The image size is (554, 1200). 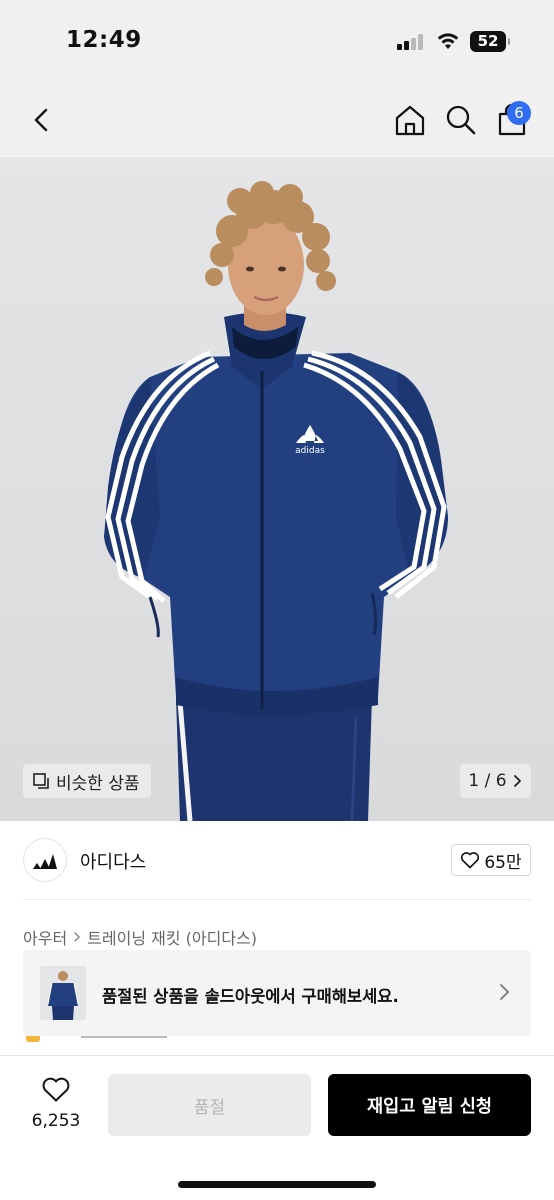 I want to click on breadcrumb-category: 아우터, so click(x=45, y=937).